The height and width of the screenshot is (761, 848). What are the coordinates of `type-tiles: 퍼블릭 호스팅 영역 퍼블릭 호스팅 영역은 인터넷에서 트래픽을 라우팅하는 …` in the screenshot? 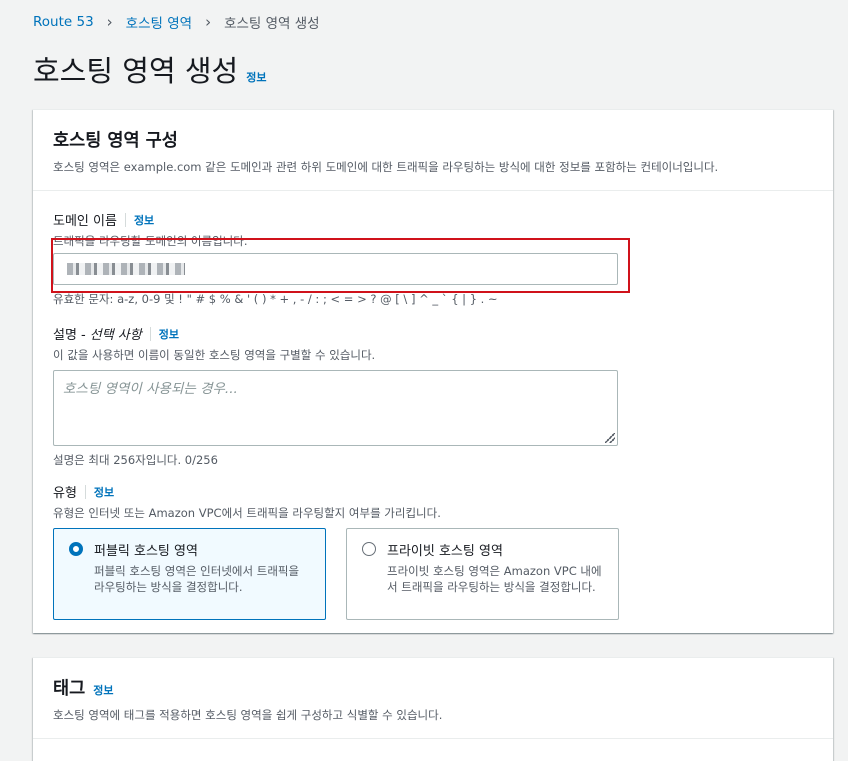 It's located at (336, 574).